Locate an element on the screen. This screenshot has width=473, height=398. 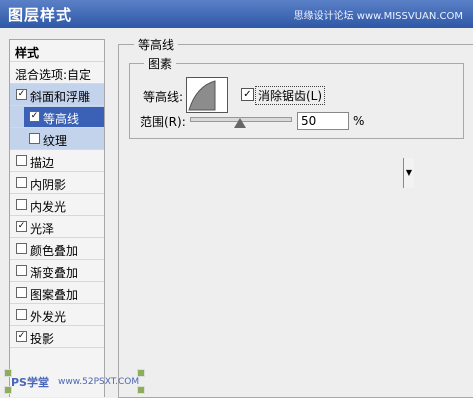
inner-shadow-checkbox is located at coordinates (21, 182).